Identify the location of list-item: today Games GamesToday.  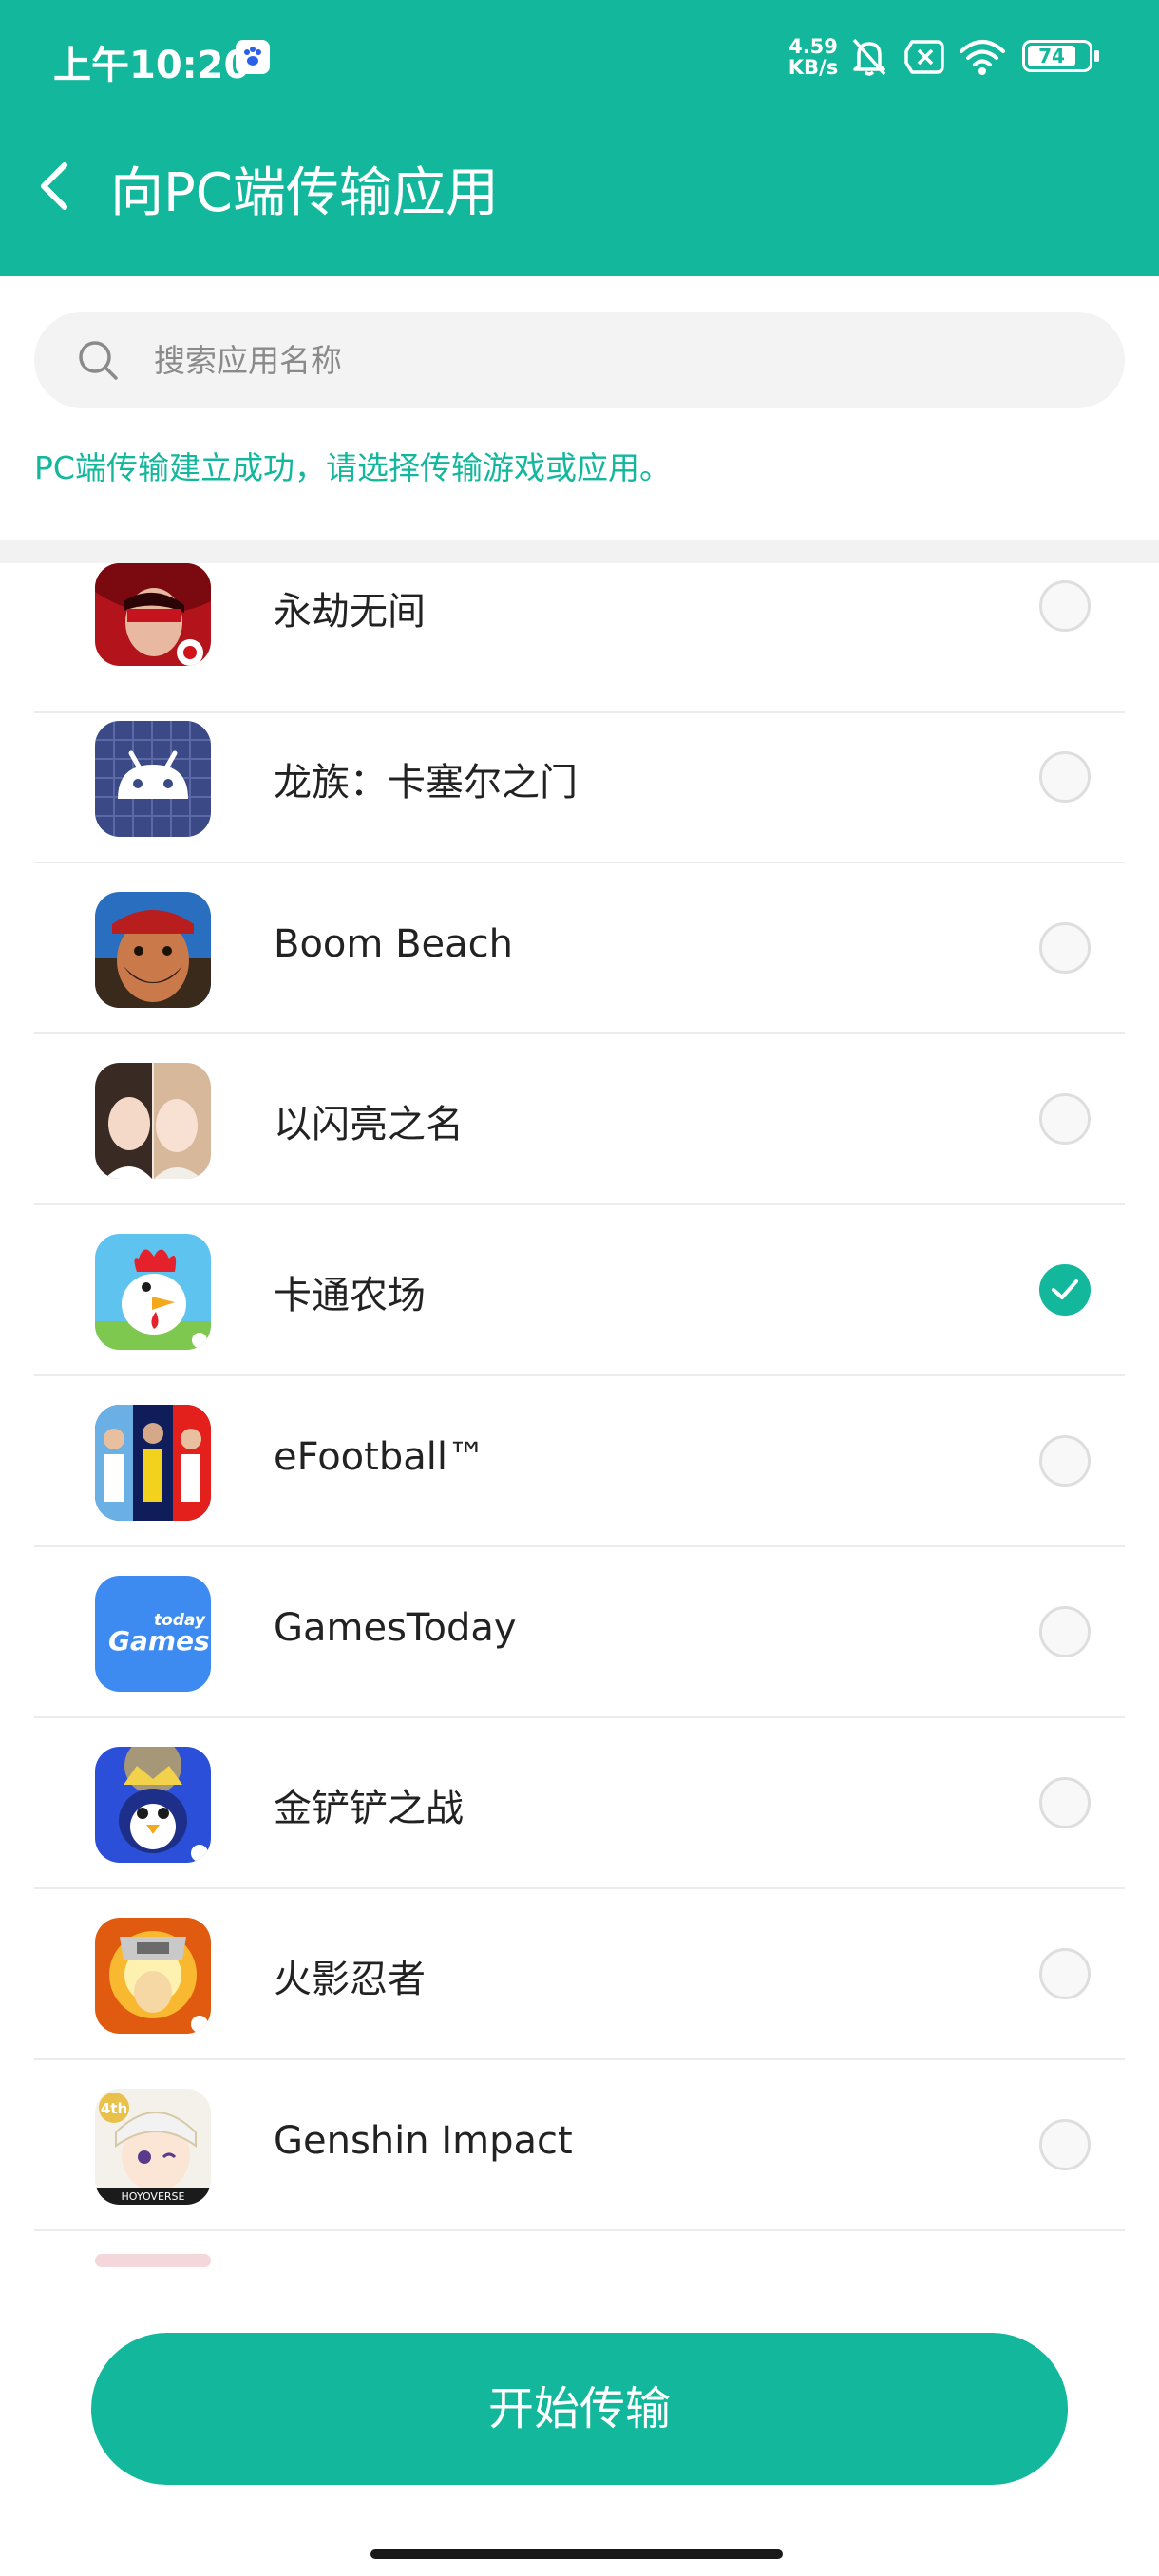
(579, 1632).